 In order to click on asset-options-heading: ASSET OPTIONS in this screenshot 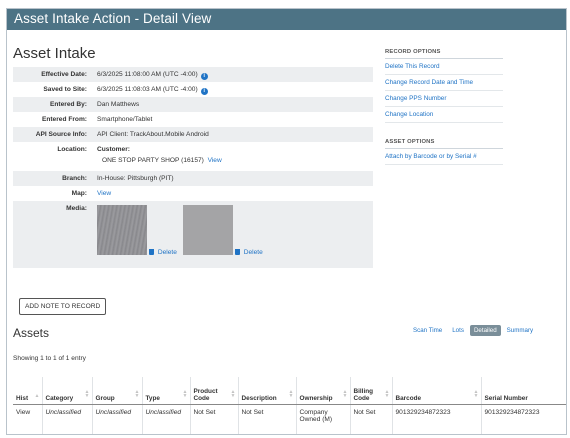, I will do `click(444, 144)`.